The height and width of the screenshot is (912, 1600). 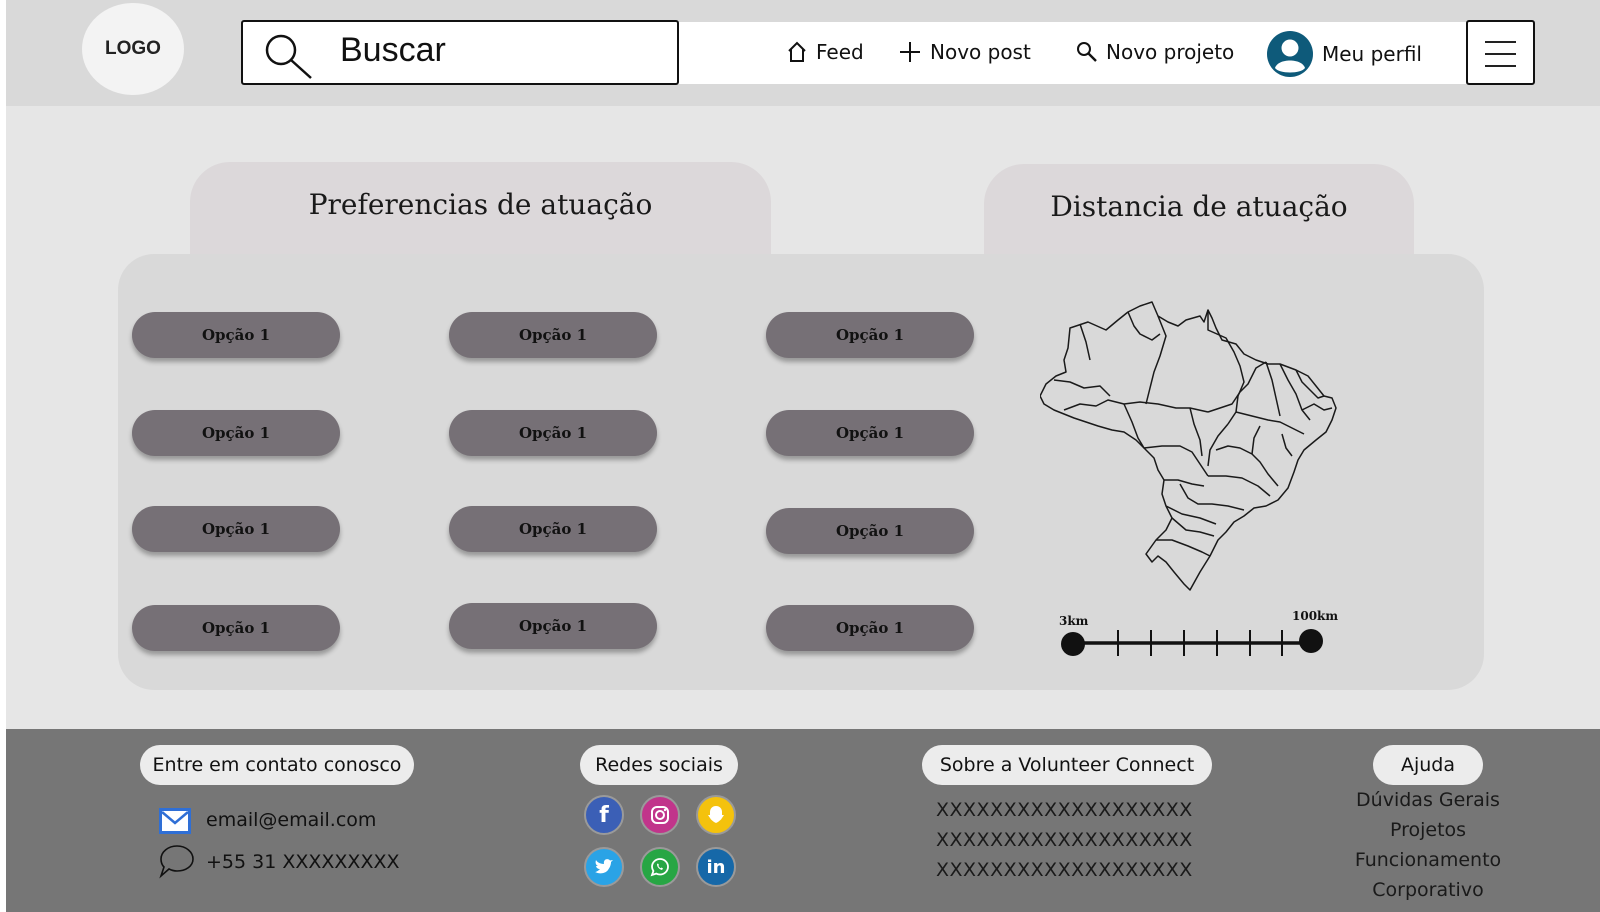 I want to click on nav-new-post-label: Novo post, so click(x=980, y=52).